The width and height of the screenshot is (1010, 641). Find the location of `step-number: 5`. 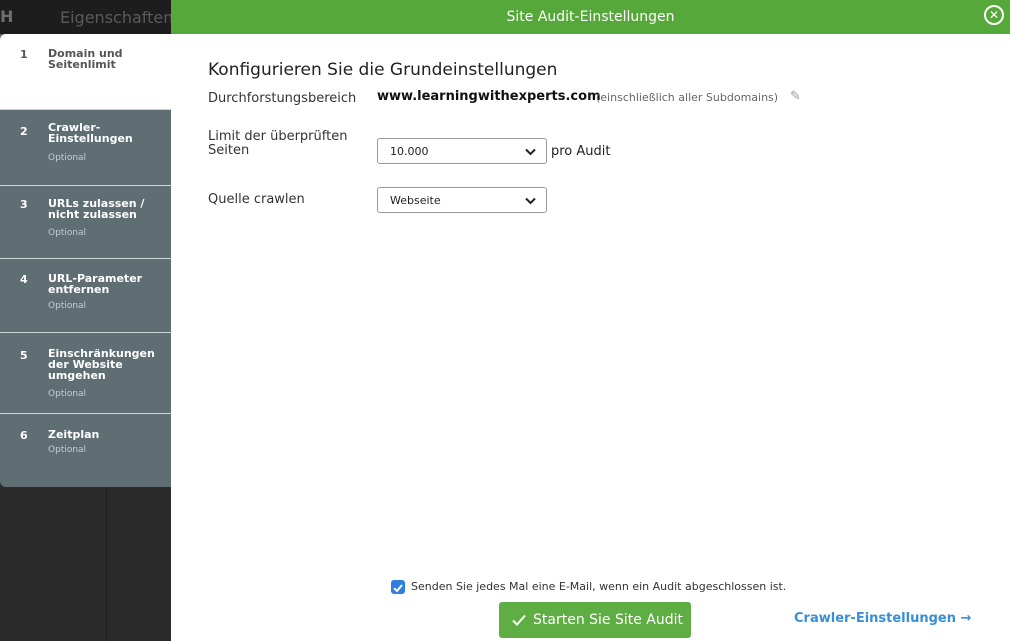

step-number: 5 is located at coordinates (24, 355).